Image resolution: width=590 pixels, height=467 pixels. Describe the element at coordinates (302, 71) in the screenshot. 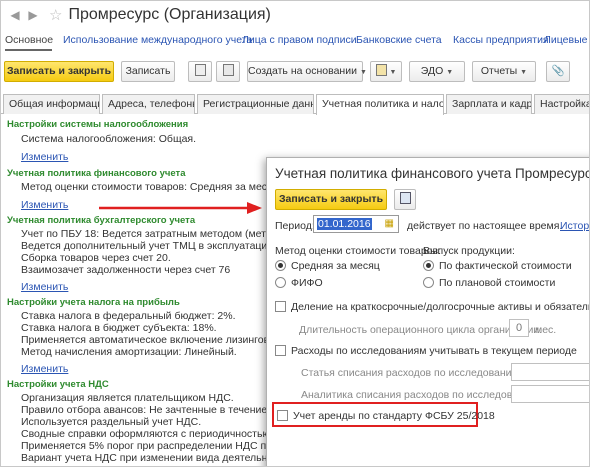

I see `create-based-label: Создать на основании` at that location.